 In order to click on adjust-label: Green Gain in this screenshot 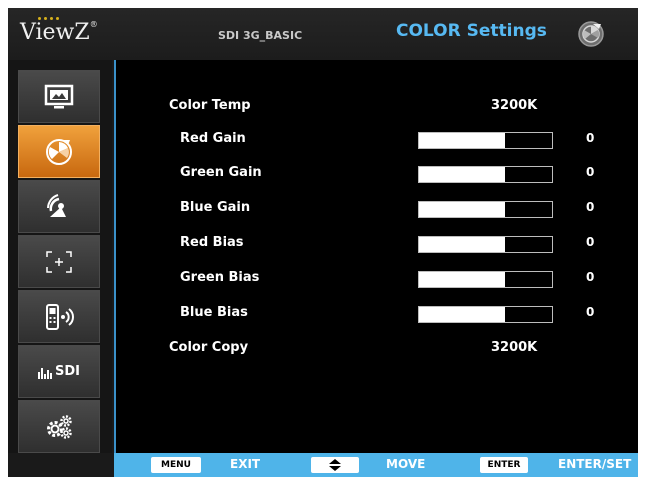, I will do `click(221, 172)`.